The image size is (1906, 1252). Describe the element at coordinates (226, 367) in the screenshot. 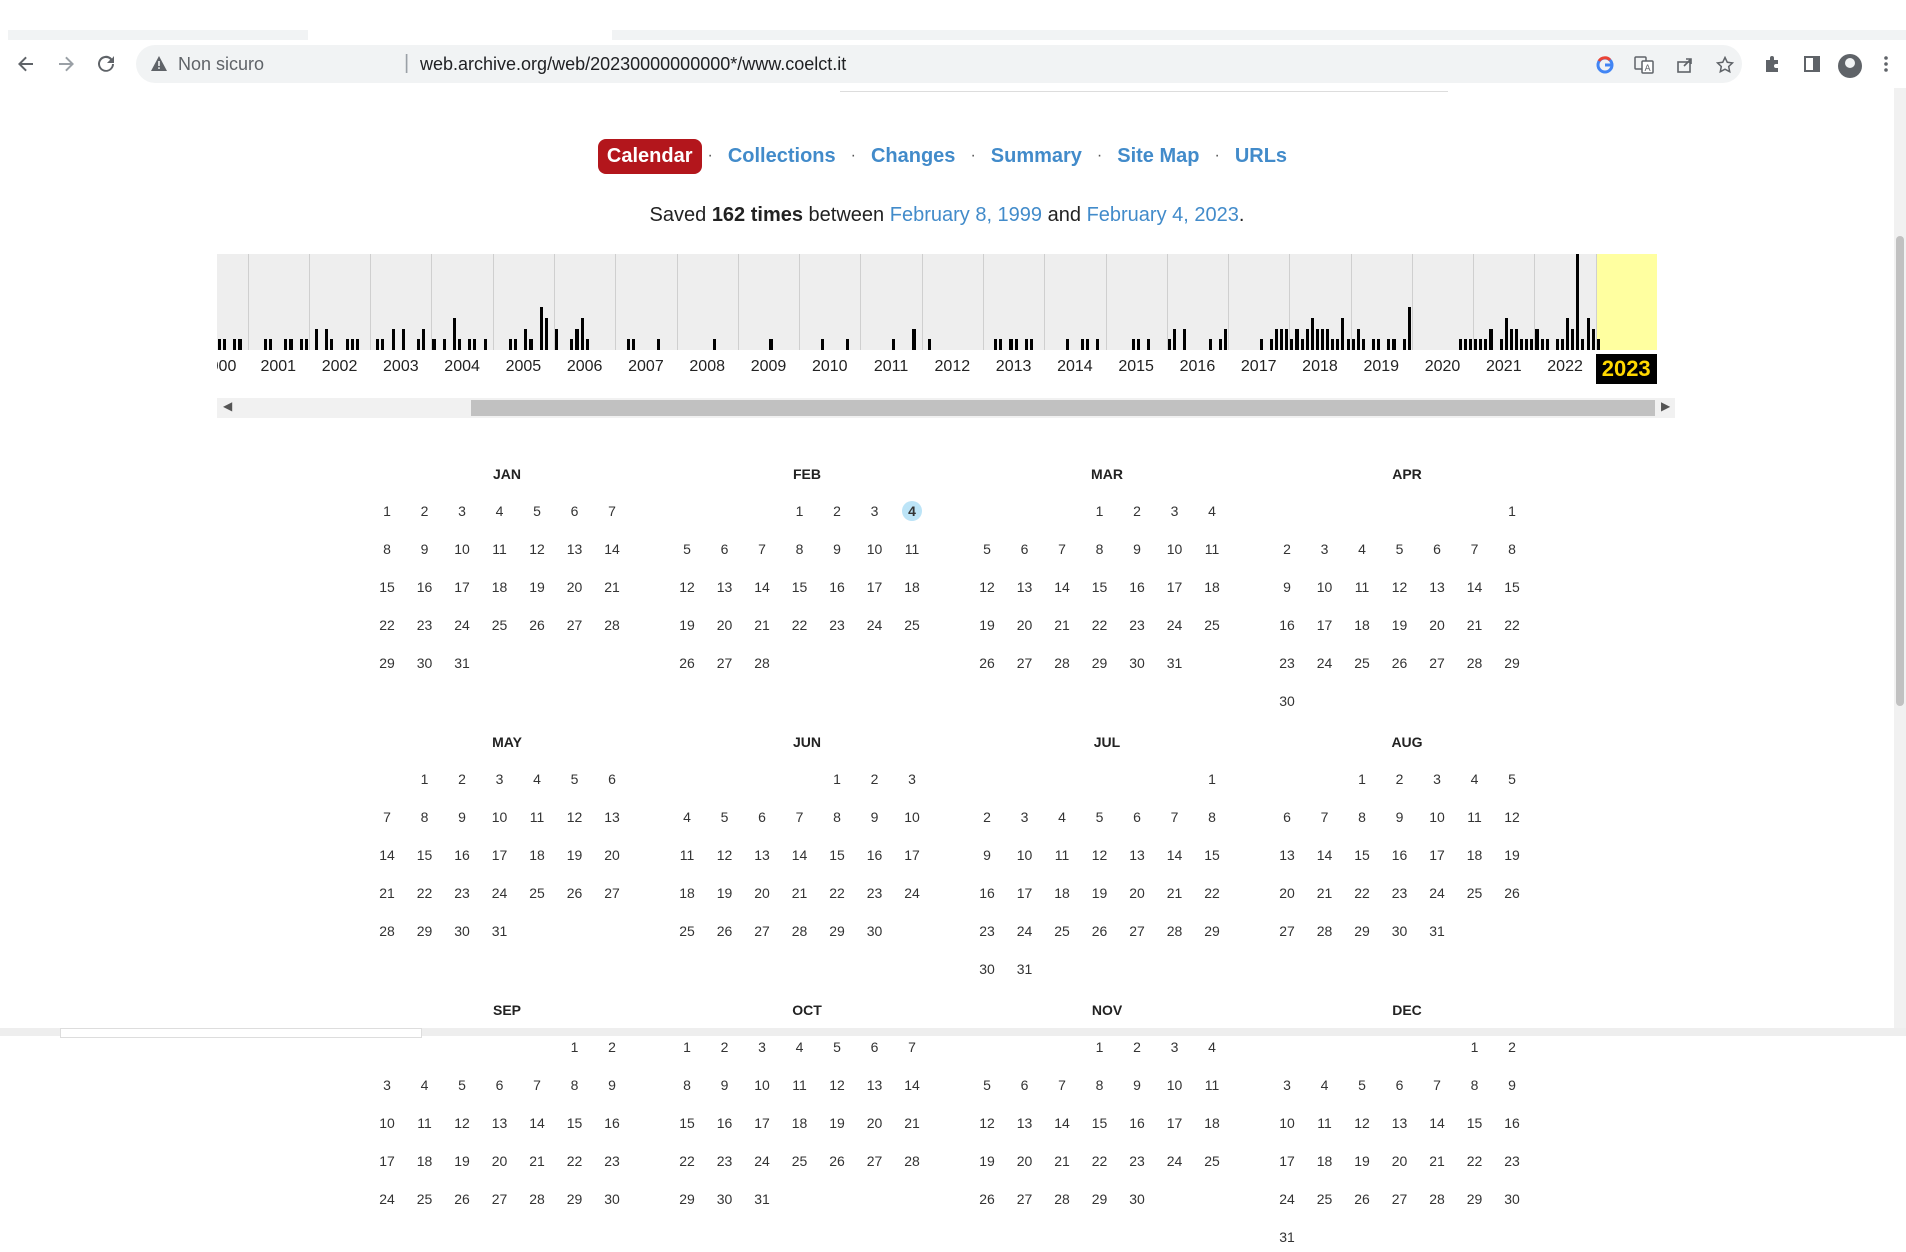

I see `year-label-2000: 000` at that location.